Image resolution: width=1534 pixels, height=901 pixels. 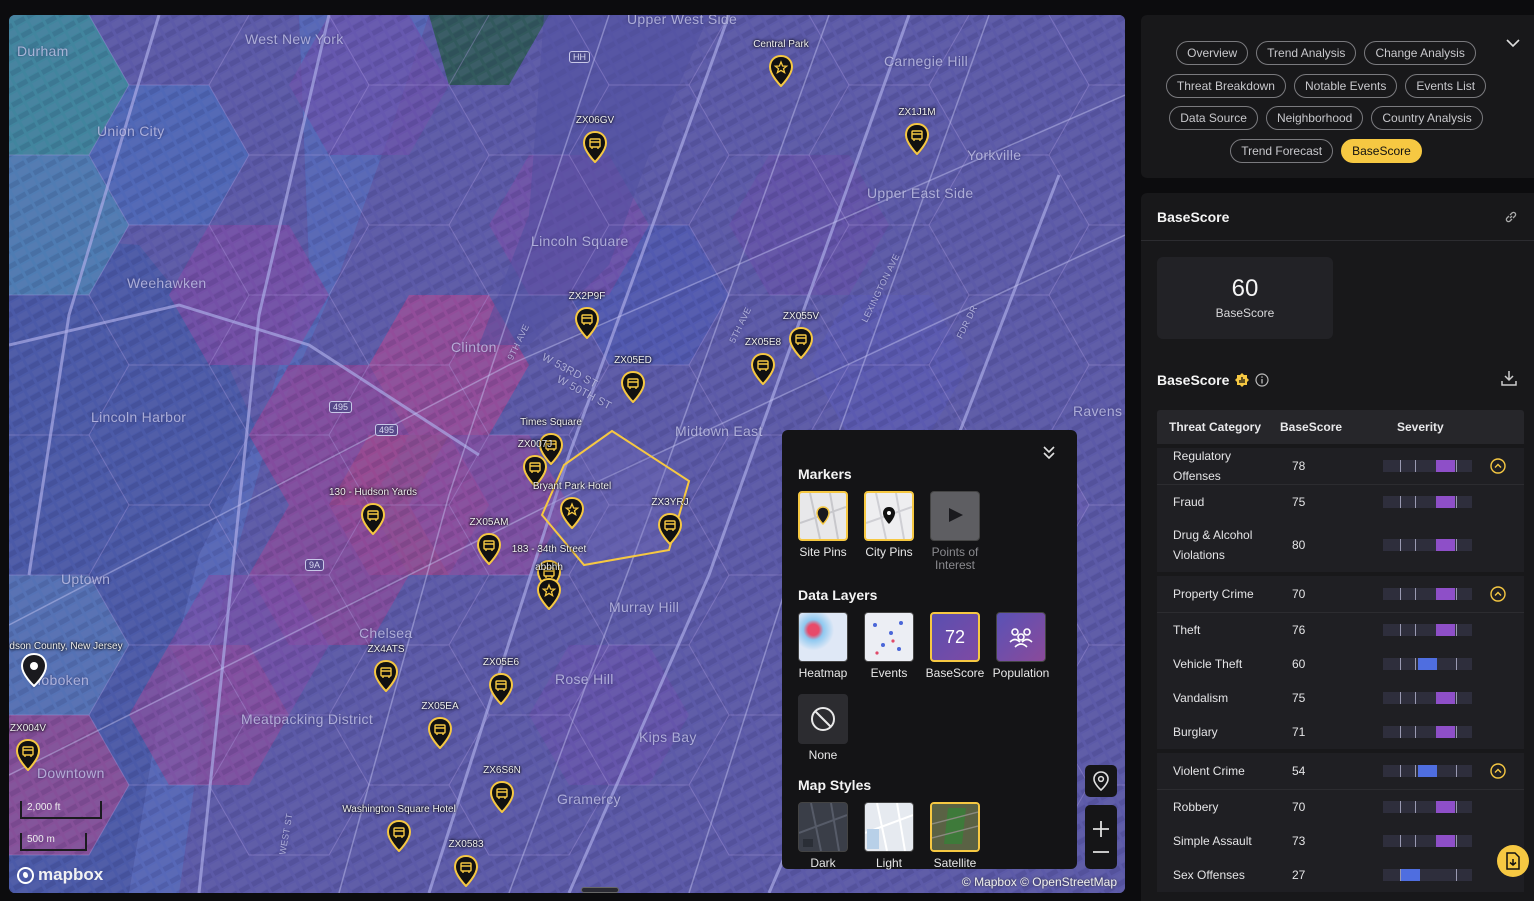 I want to click on events-option: Events, so click(x=889, y=646).